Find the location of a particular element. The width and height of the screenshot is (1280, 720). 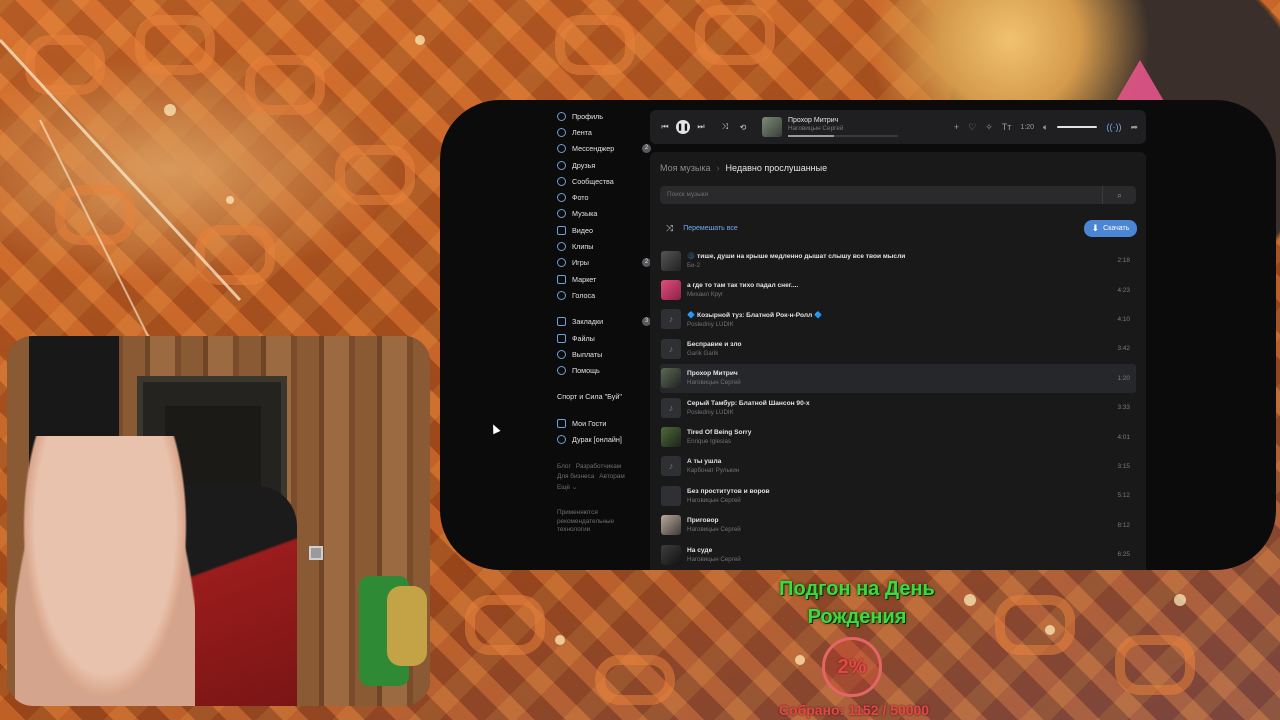

track-title: Прохор Митрич is located at coordinates (714, 373).